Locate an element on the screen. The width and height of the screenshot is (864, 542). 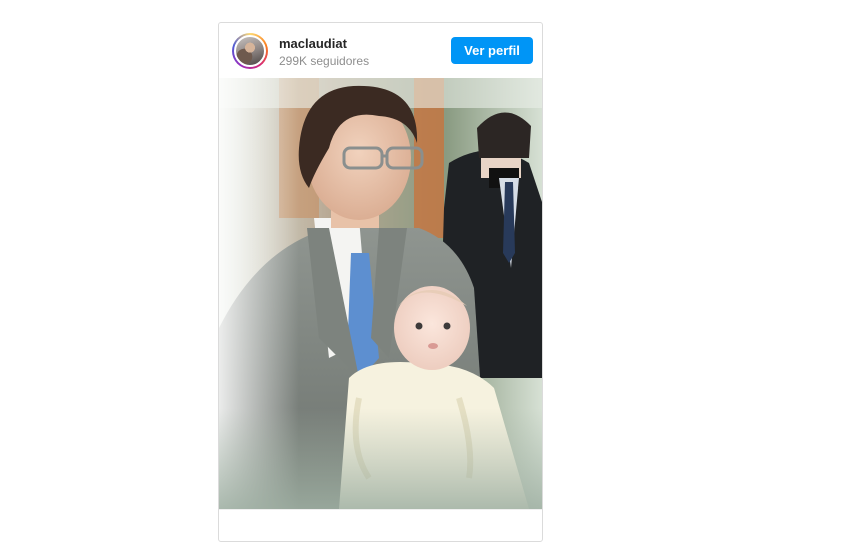
profile-avatar is located at coordinates (250, 51).